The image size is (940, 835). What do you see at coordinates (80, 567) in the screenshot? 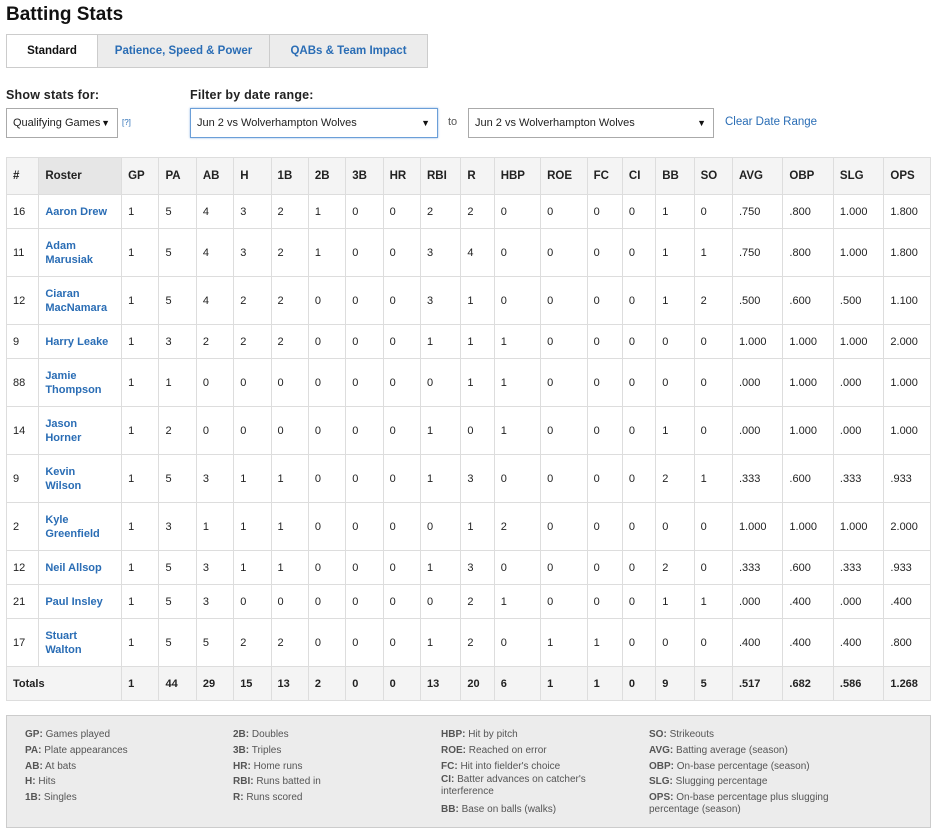
I see `player-name-link: Neil Allsop` at bounding box center [80, 567].